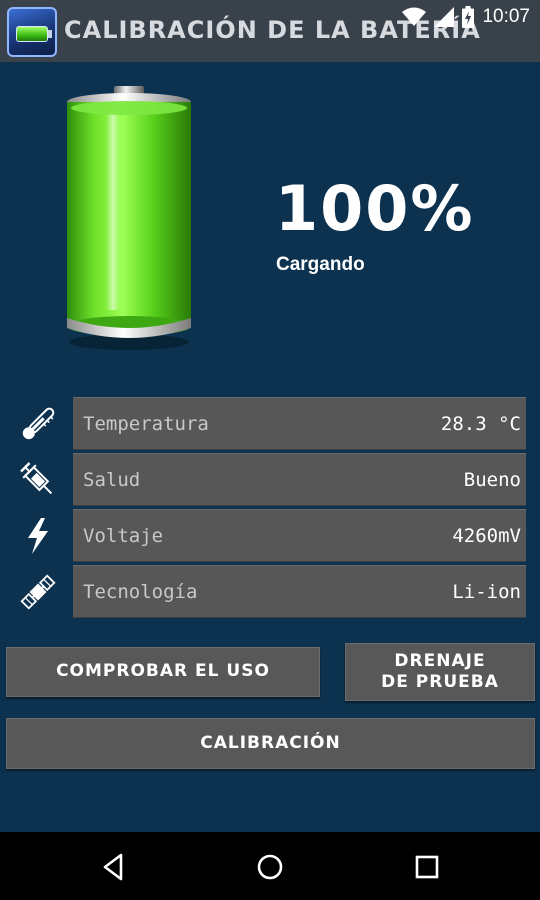 The height and width of the screenshot is (900, 540). I want to click on battery-charging-icon, so click(468, 17).